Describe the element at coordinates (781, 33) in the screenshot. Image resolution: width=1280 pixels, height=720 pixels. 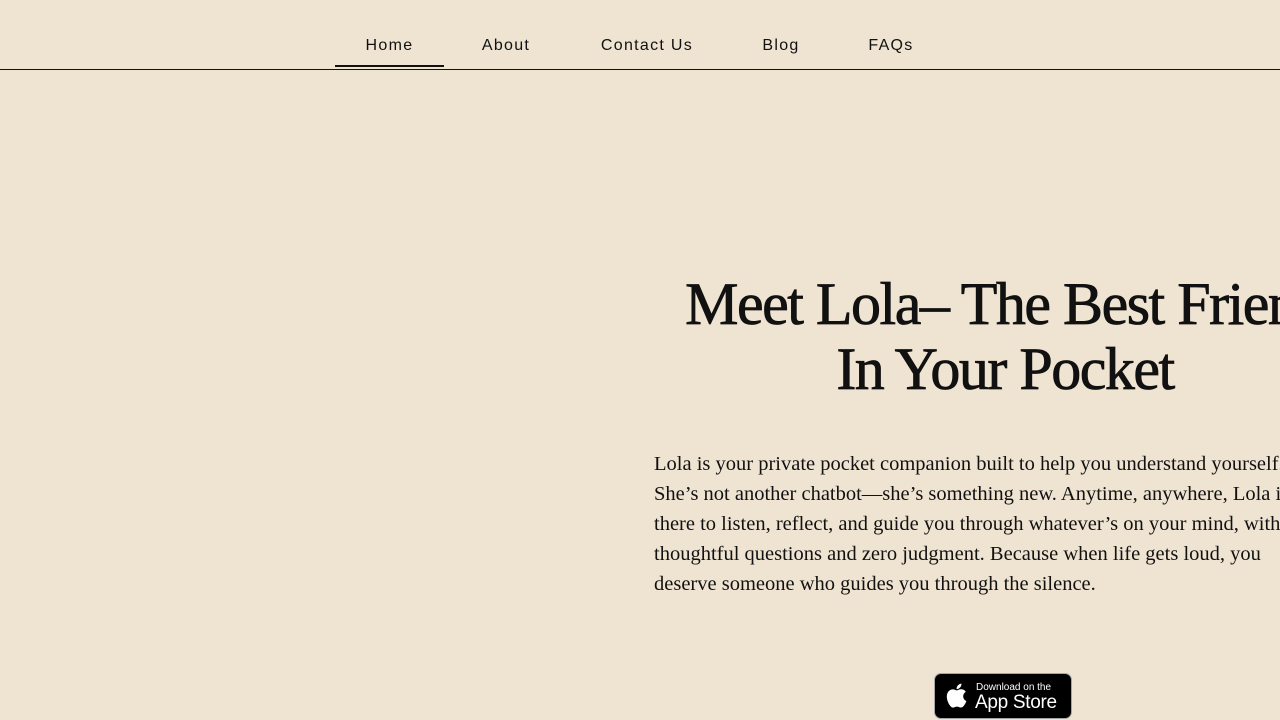
I see `nav-link-blog: Blog` at that location.